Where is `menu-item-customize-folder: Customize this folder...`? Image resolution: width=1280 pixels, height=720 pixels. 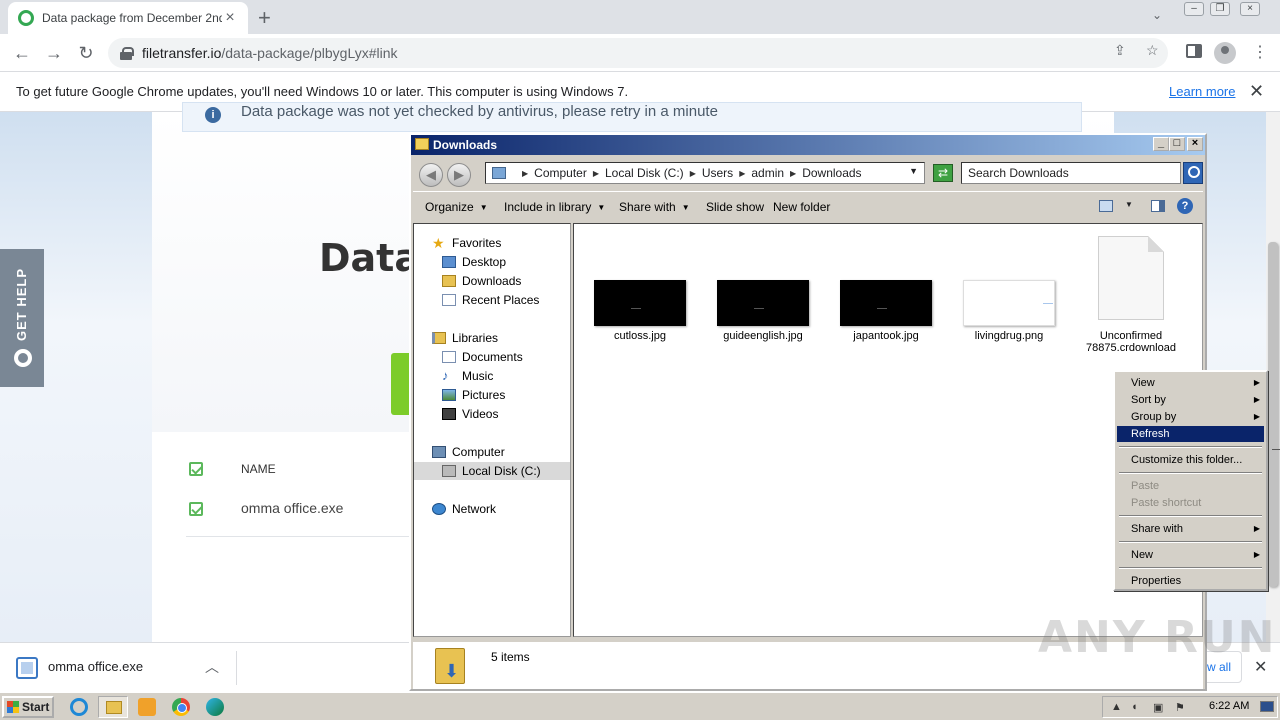 menu-item-customize-folder: Customize this folder... is located at coordinates (1190, 460).